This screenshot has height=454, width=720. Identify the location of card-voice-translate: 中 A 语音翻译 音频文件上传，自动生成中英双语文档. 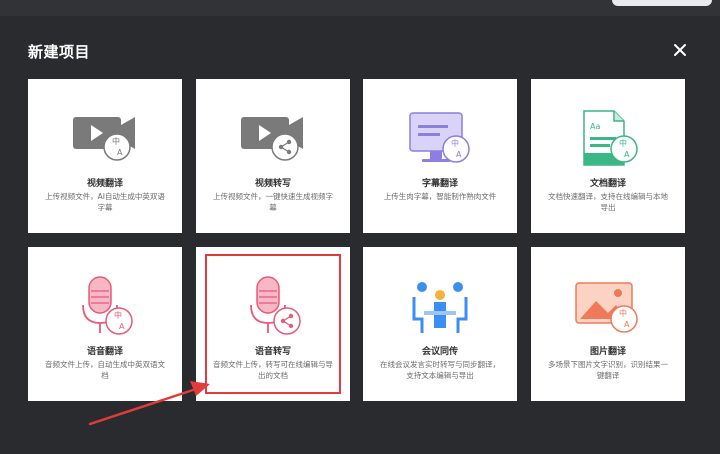
(105, 324).